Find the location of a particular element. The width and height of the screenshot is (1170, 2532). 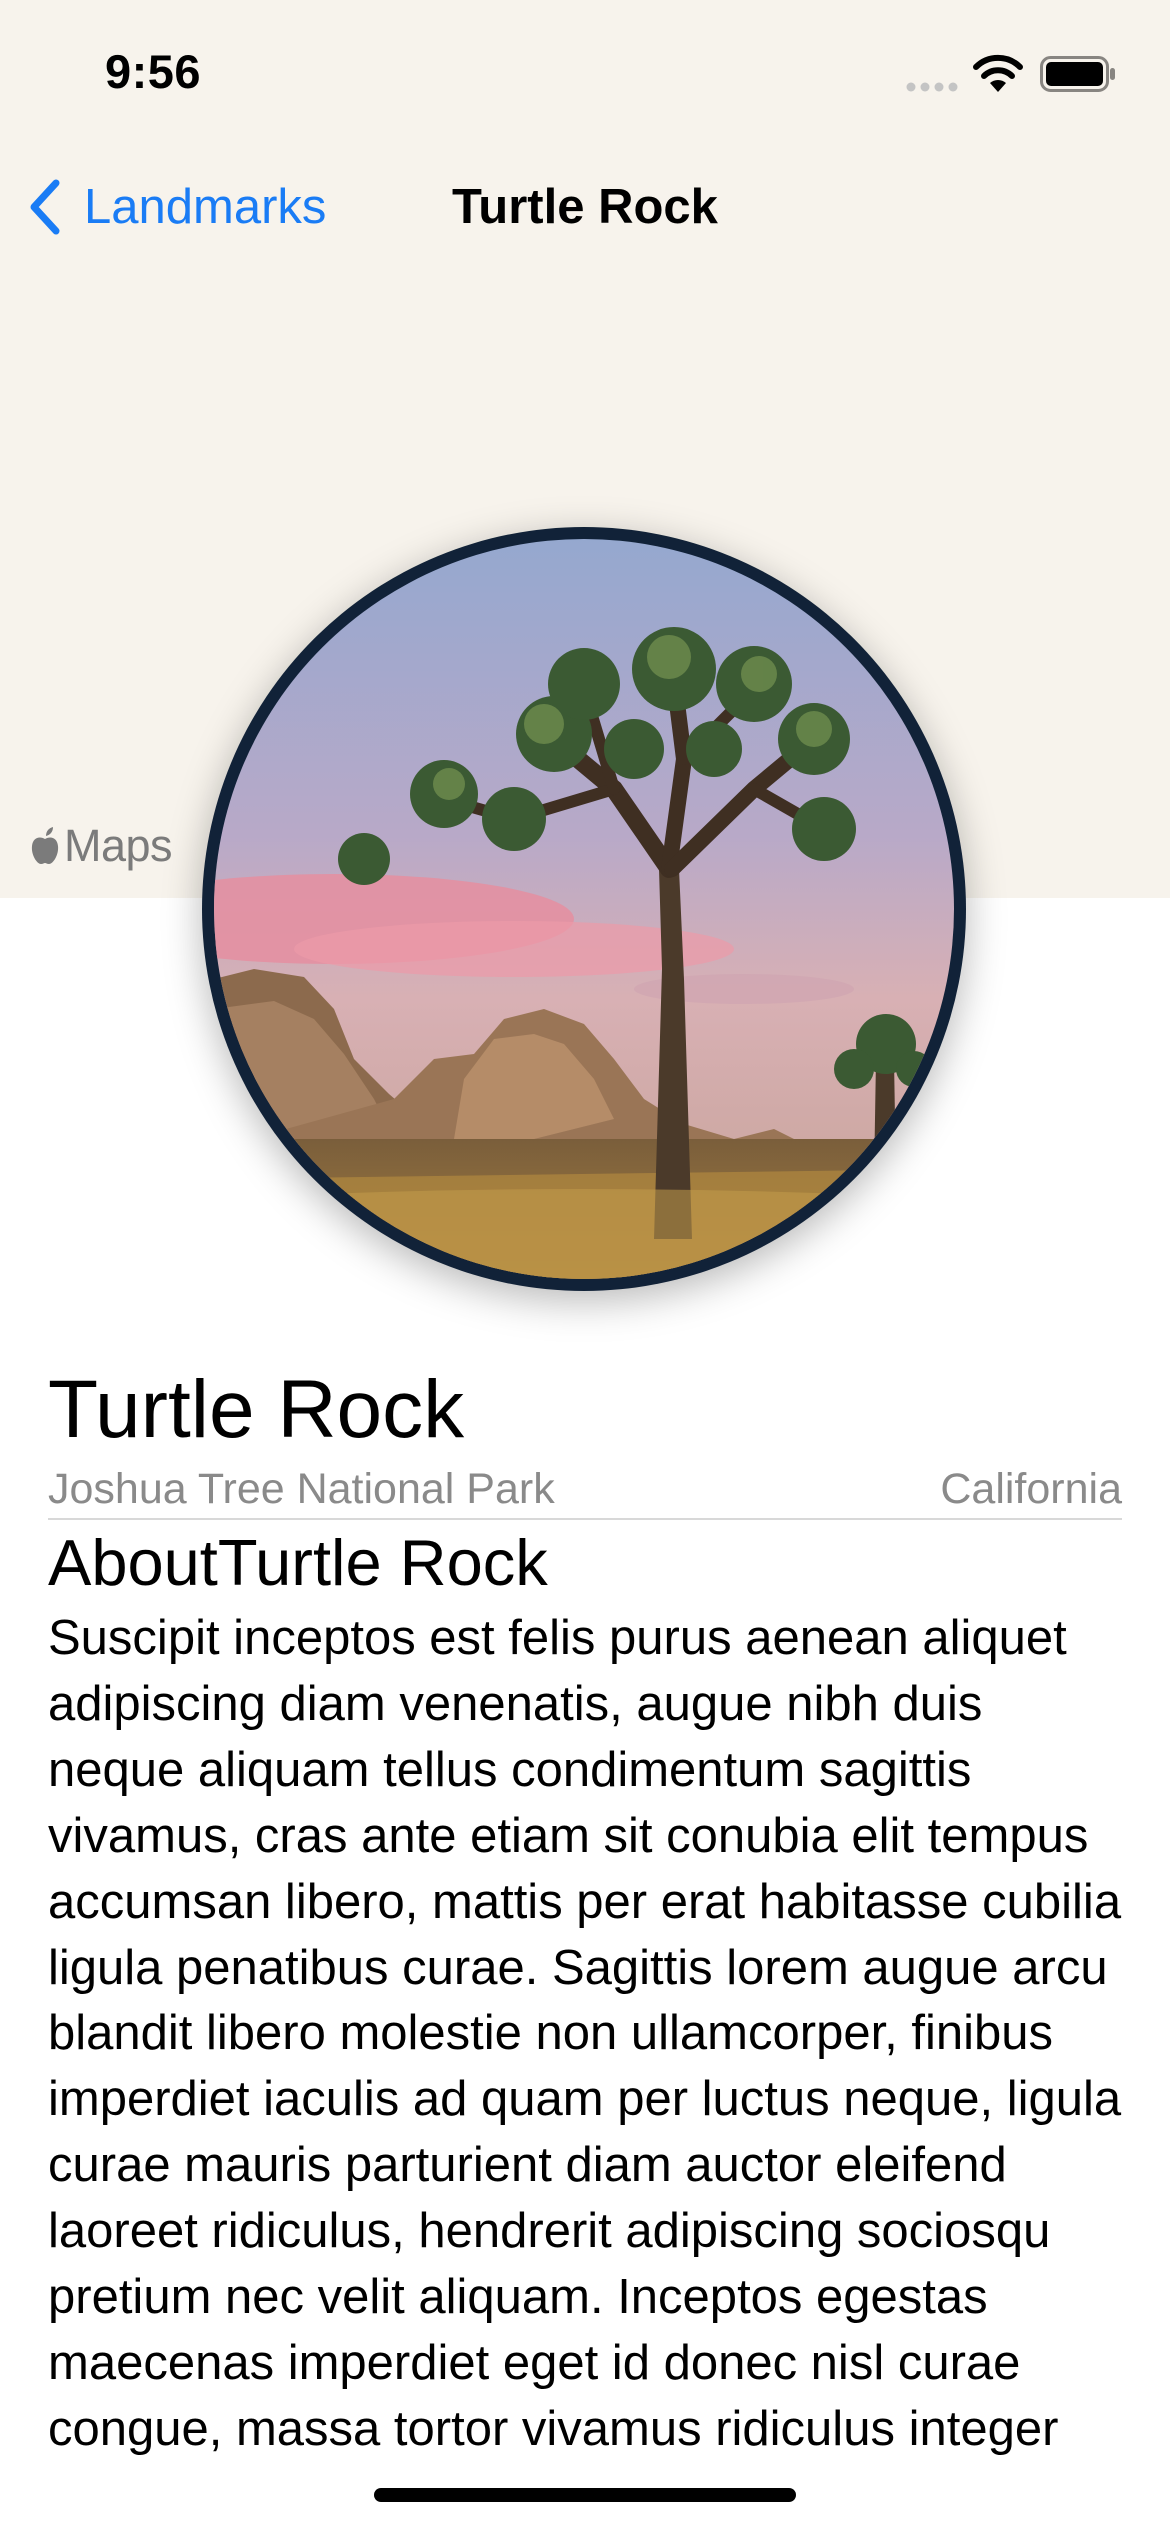

wifi-icon is located at coordinates (998, 73).